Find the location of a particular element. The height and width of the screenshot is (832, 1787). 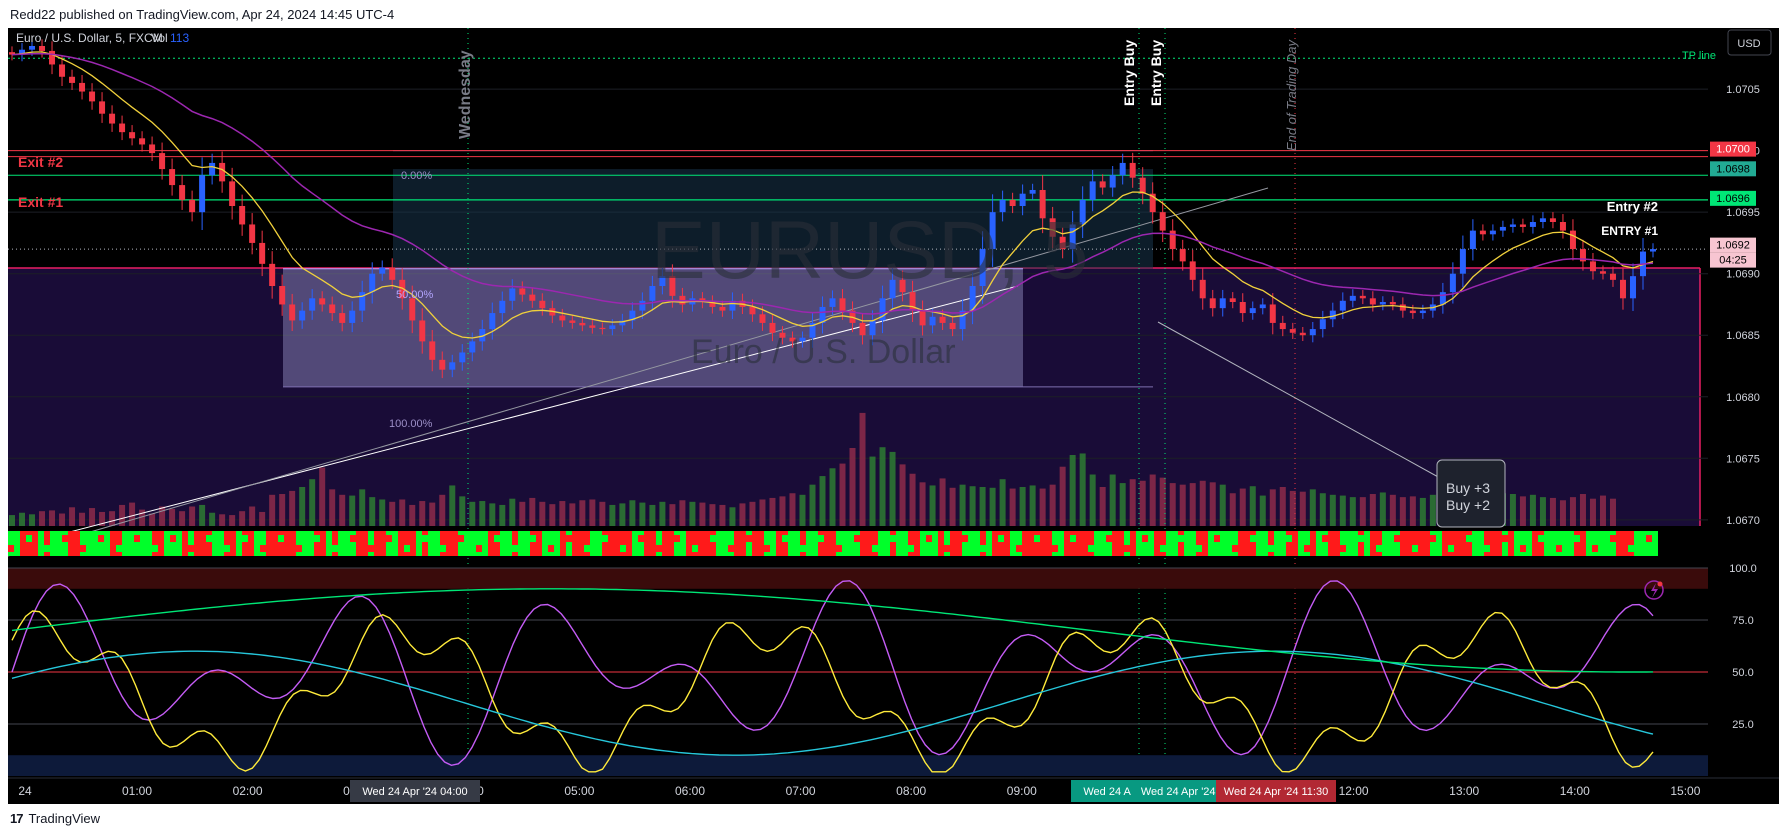

time-tick-label: 05:00 is located at coordinates (579, 791).